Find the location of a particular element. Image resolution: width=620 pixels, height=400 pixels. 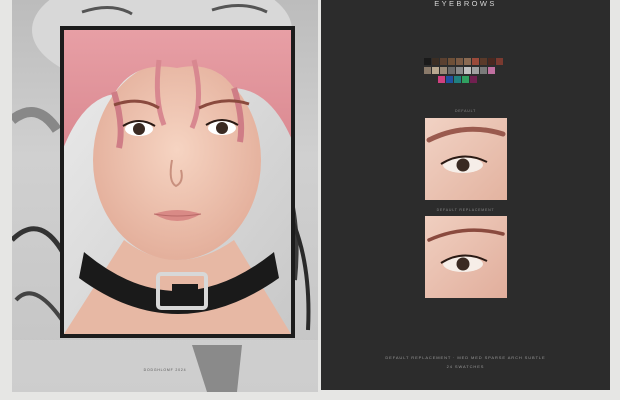

preview-default-image is located at coordinates (466, 159).